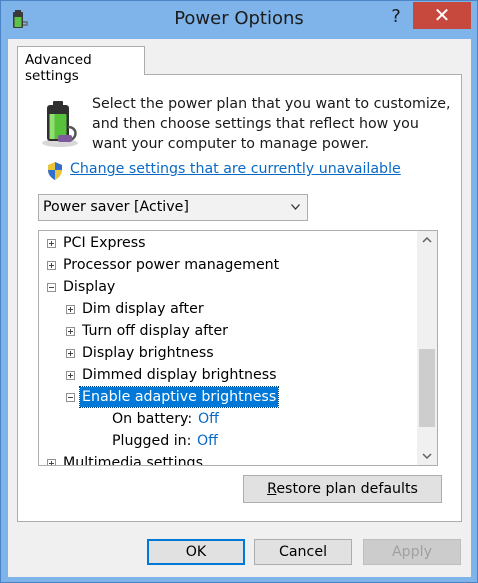 Image resolution: width=478 pixels, height=583 pixels. I want to click on restore-plan-defaults-button: Restore plan defaults, so click(342, 489).